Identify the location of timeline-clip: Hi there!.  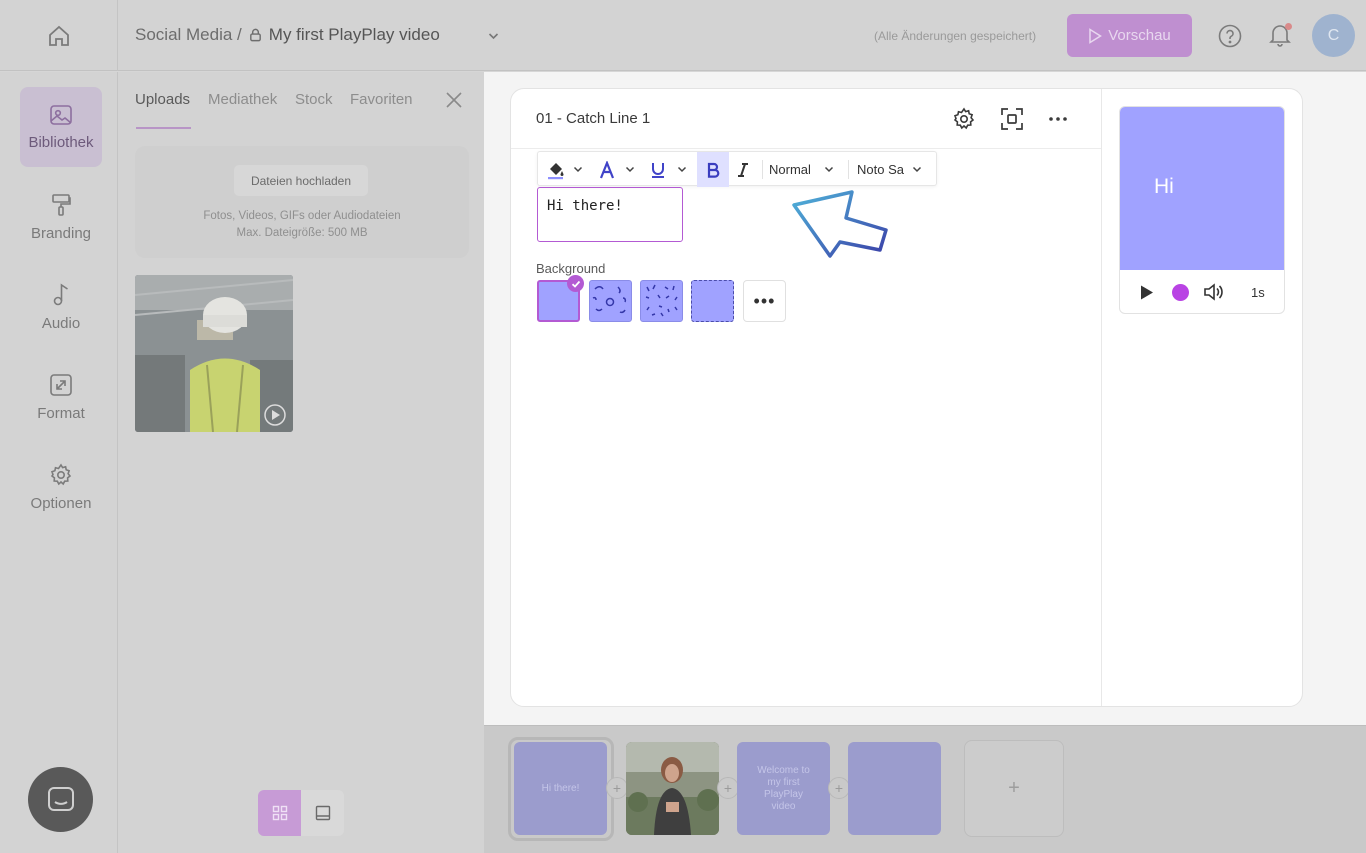
(560, 788).